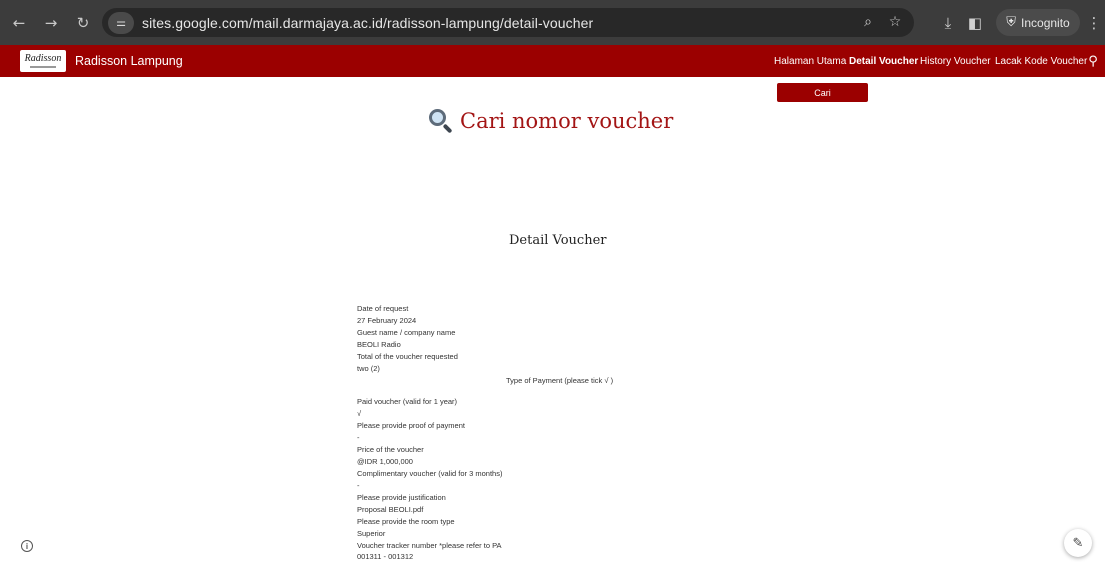  I want to click on download-icon: ⤓, so click(948, 23).